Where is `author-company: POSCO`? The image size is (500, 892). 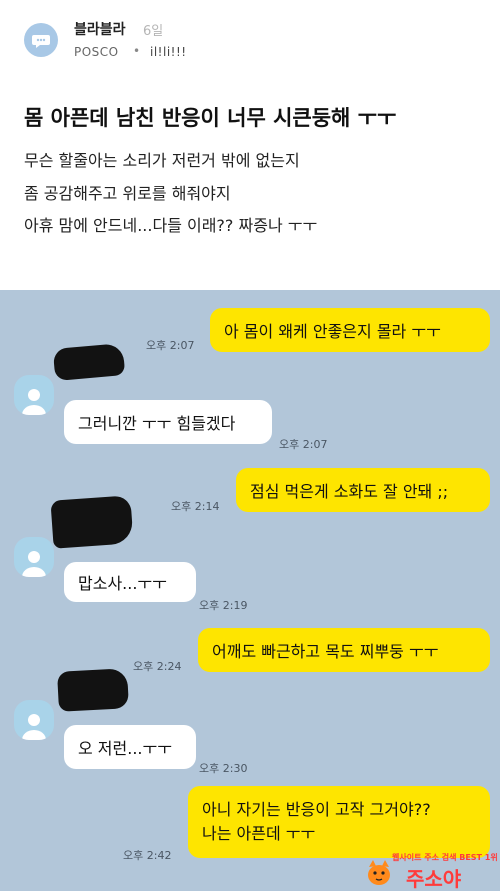
author-company: POSCO is located at coordinates (96, 52).